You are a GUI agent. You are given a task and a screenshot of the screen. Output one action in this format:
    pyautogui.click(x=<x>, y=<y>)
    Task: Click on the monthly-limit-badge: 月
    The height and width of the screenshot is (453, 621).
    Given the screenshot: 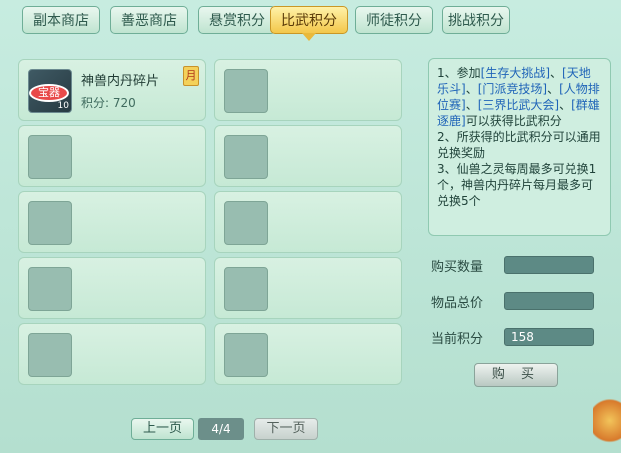 What is the action you would take?
    pyautogui.click(x=191, y=76)
    